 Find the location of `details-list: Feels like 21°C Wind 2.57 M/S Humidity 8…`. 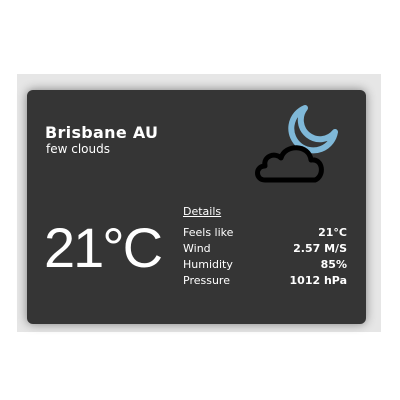

details-list: Feels like 21°C Wind 2.57 M/S Humidity 8… is located at coordinates (265, 257).